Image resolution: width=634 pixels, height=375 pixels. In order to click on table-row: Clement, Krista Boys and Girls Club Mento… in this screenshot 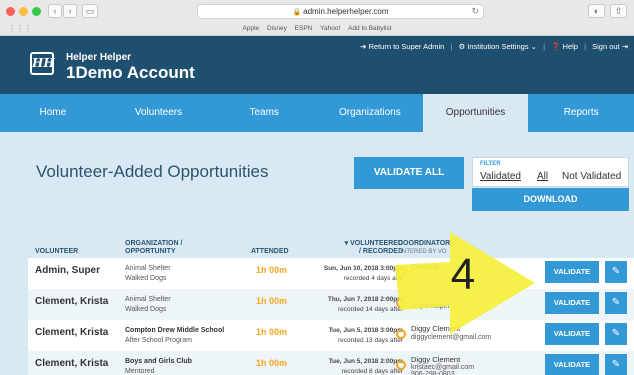, I will do `click(331, 363)`.